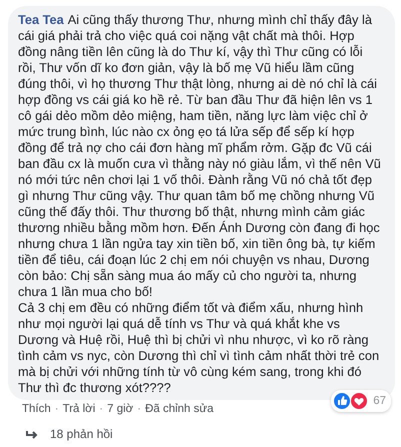  Describe the element at coordinates (120, 409) in the screenshot. I see `action-link: 7 giờ` at that location.